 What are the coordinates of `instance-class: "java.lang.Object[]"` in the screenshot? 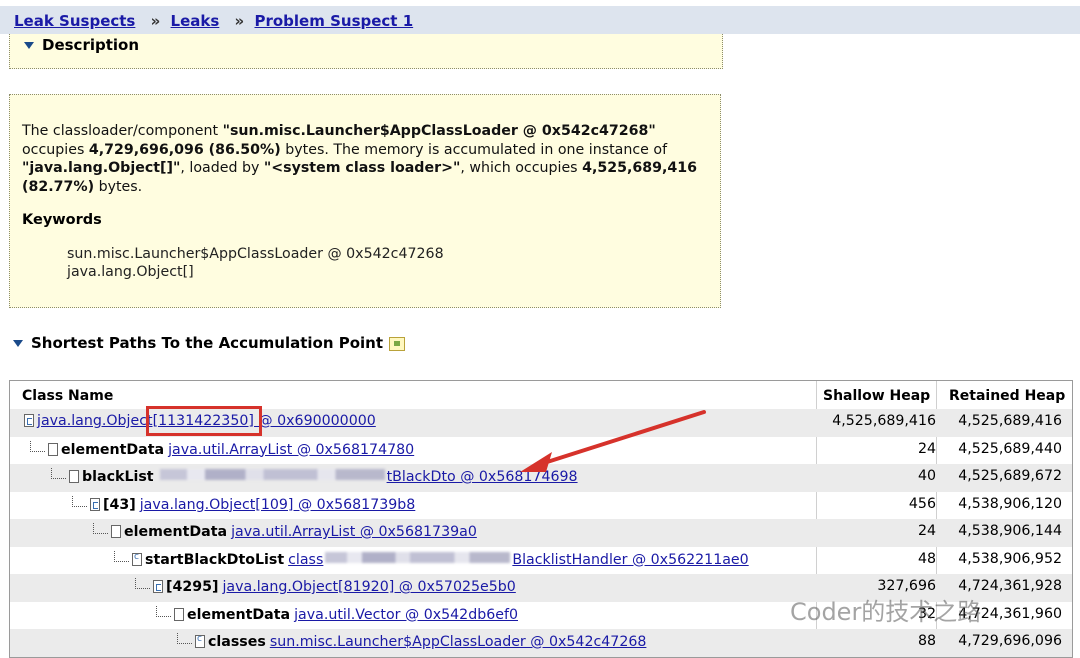 It's located at (101, 168).